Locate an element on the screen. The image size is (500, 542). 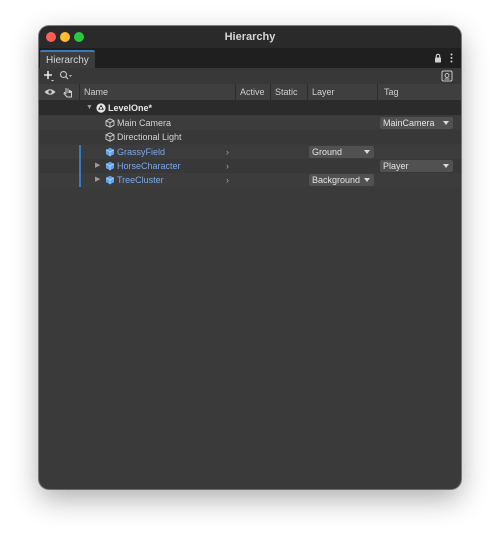
tab-bar: Hierarchy is located at coordinates (250, 58).